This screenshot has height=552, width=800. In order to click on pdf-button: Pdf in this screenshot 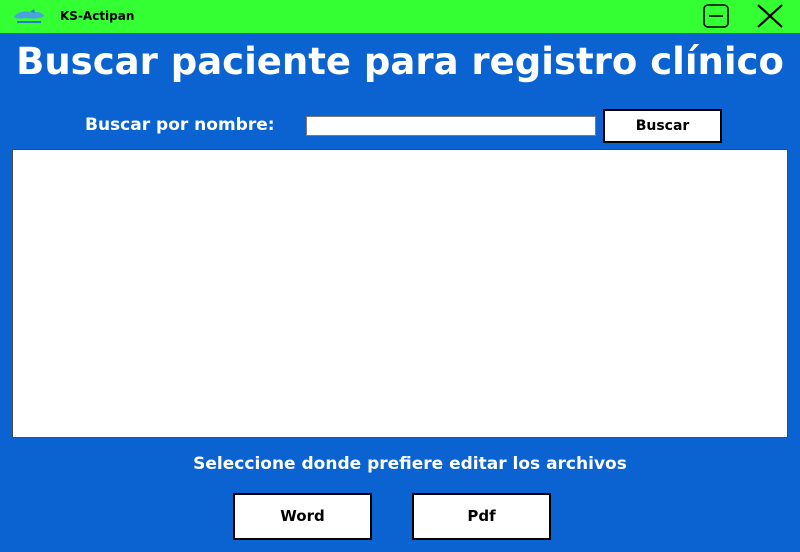, I will do `click(481, 516)`.